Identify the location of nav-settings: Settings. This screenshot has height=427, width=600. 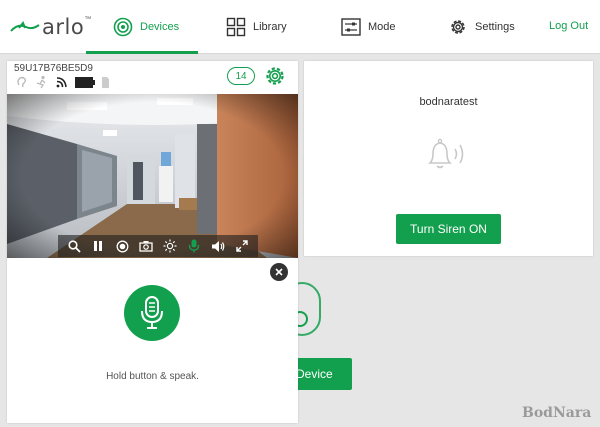
(481, 27).